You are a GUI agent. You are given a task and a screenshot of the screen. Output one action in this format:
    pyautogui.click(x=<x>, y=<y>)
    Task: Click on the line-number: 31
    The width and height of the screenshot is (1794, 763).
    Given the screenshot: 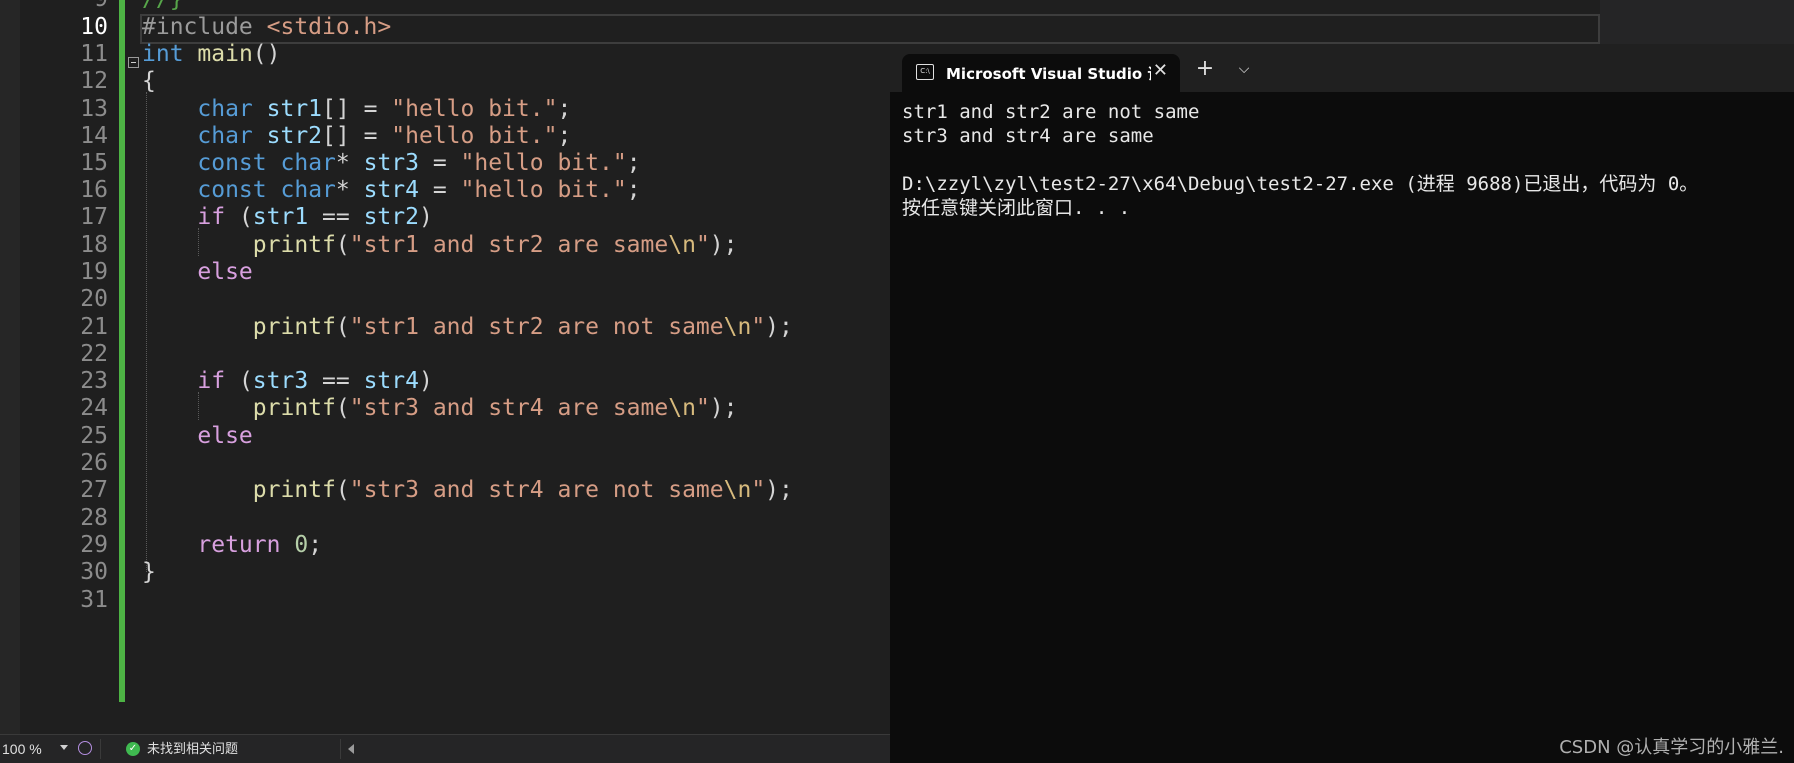 What is the action you would take?
    pyautogui.click(x=94, y=600)
    